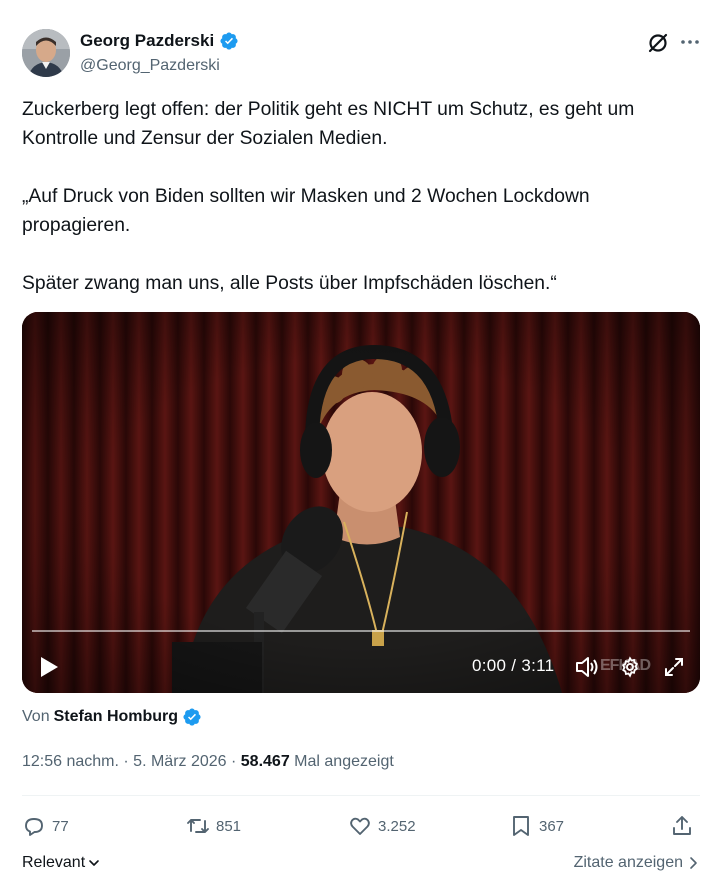  Describe the element at coordinates (213, 826) in the screenshot. I see `repost-button: 851` at that location.